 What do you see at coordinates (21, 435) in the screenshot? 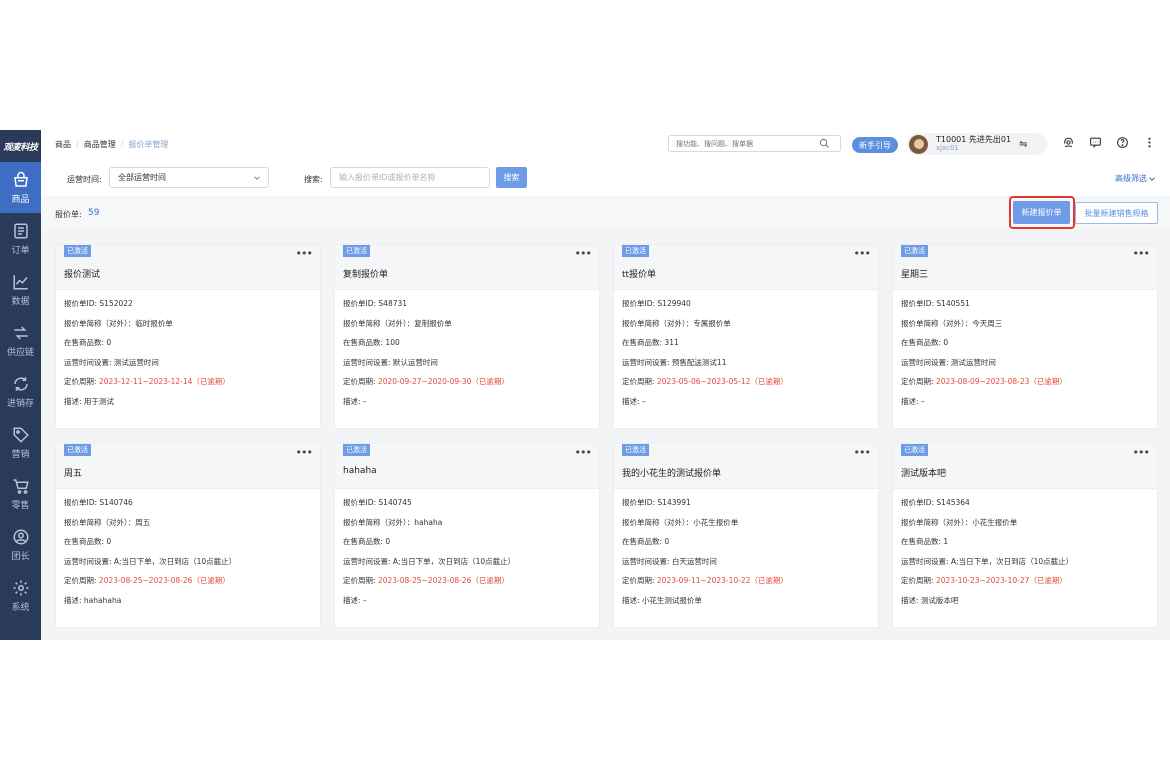
I see `tag-icon` at bounding box center [21, 435].